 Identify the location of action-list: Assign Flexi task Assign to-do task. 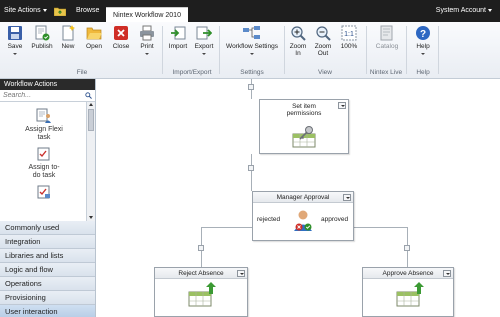
(47, 161).